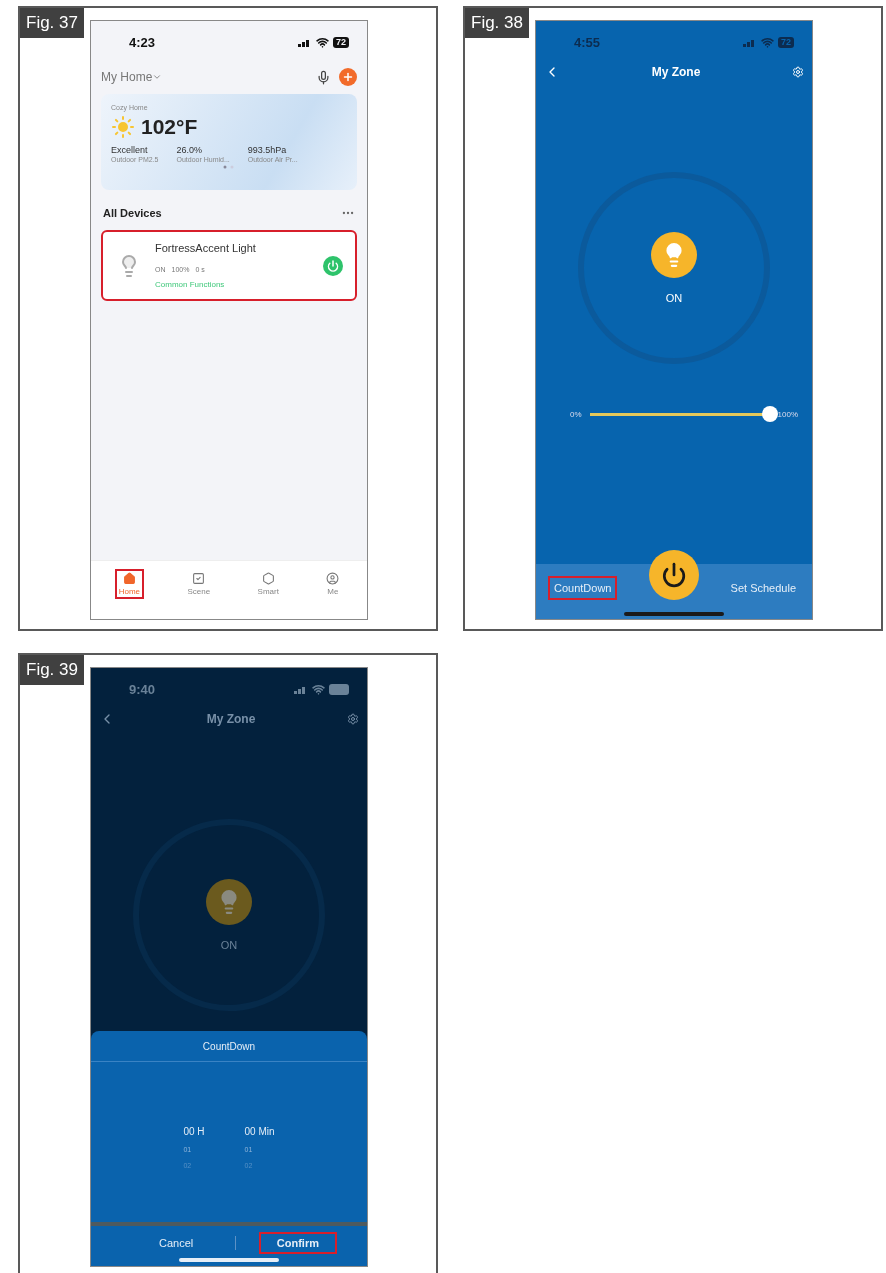  I want to click on status-time: 9:40, so click(142, 689).